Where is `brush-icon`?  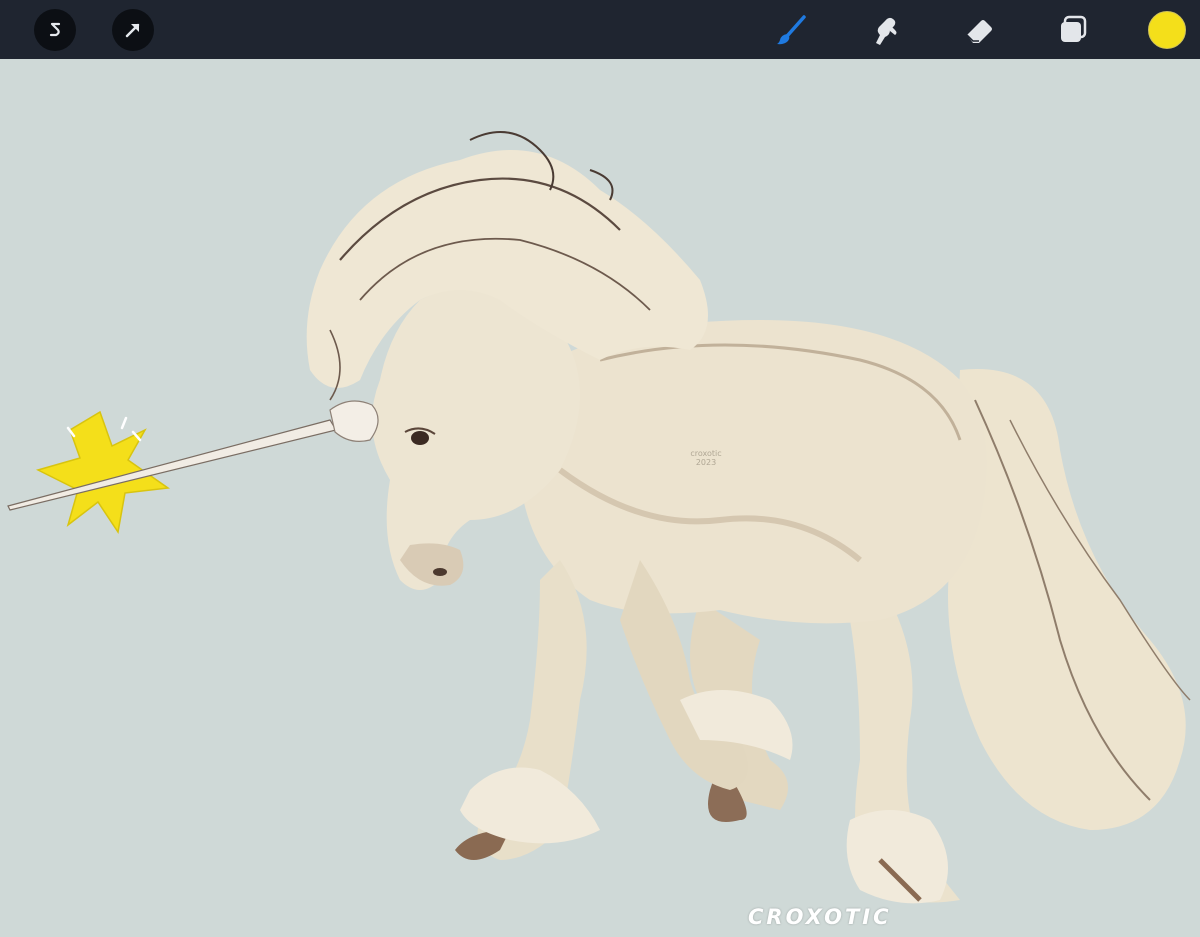 brush-icon is located at coordinates (791, 30).